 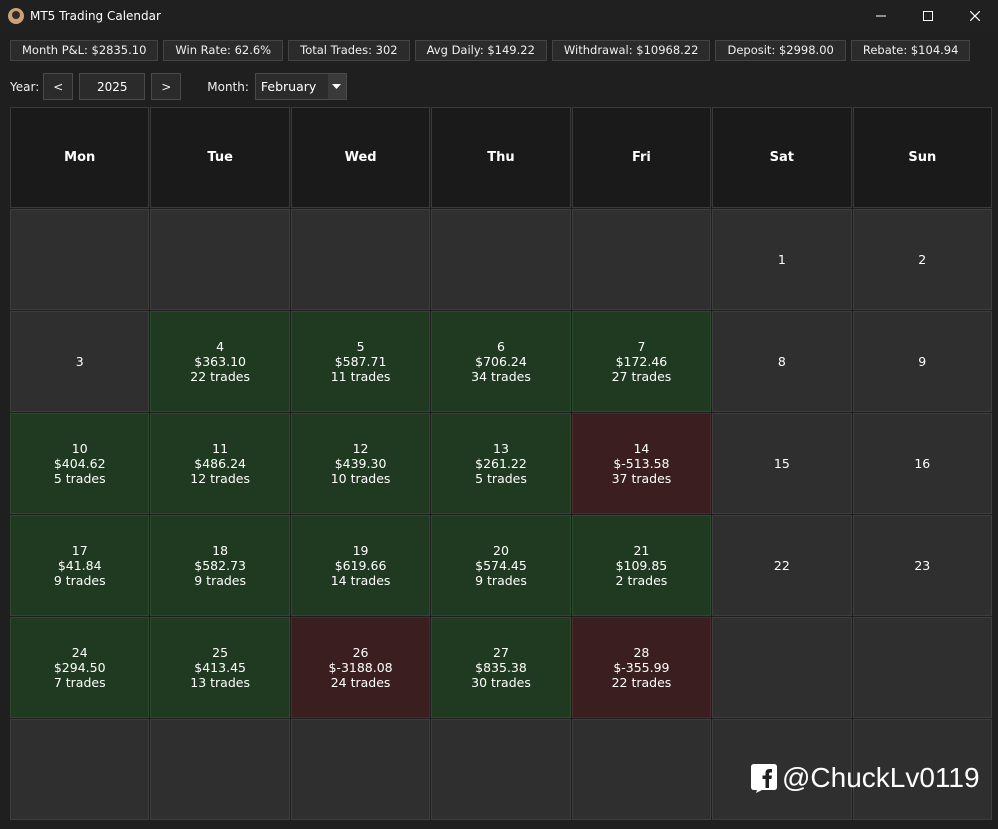 I want to click on day-cell-21: 21 $109.85 2 trades, so click(x=641, y=565).